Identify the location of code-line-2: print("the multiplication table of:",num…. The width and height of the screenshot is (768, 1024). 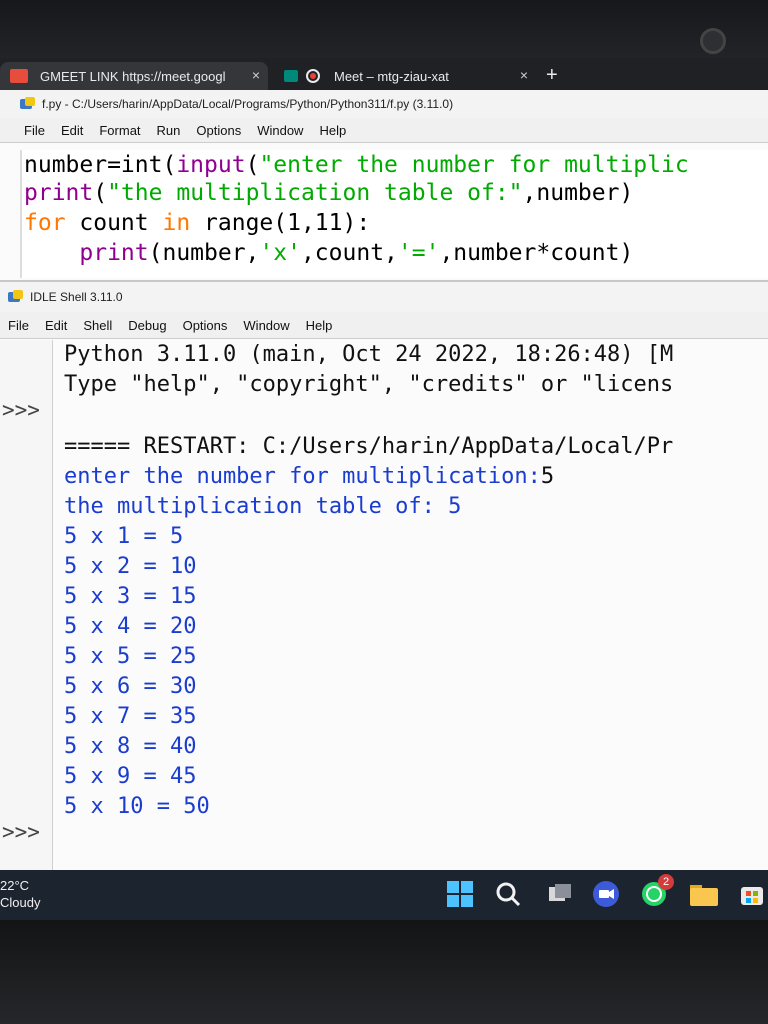
(328, 193).